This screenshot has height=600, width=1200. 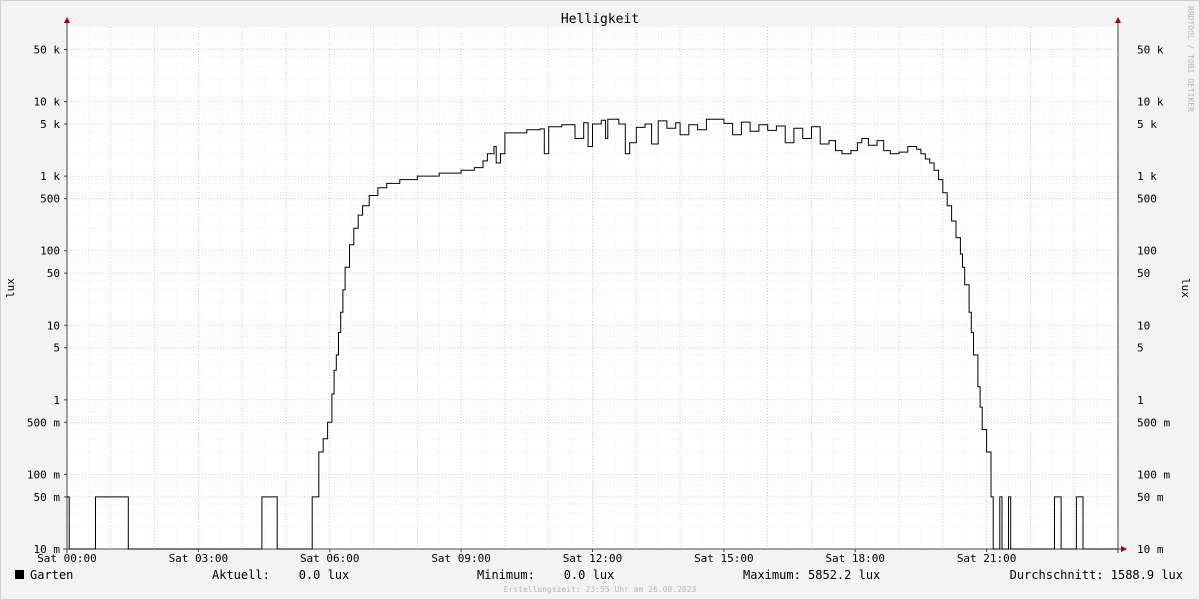 I want to click on x-tick-label: Sat 12:00, so click(x=593, y=558).